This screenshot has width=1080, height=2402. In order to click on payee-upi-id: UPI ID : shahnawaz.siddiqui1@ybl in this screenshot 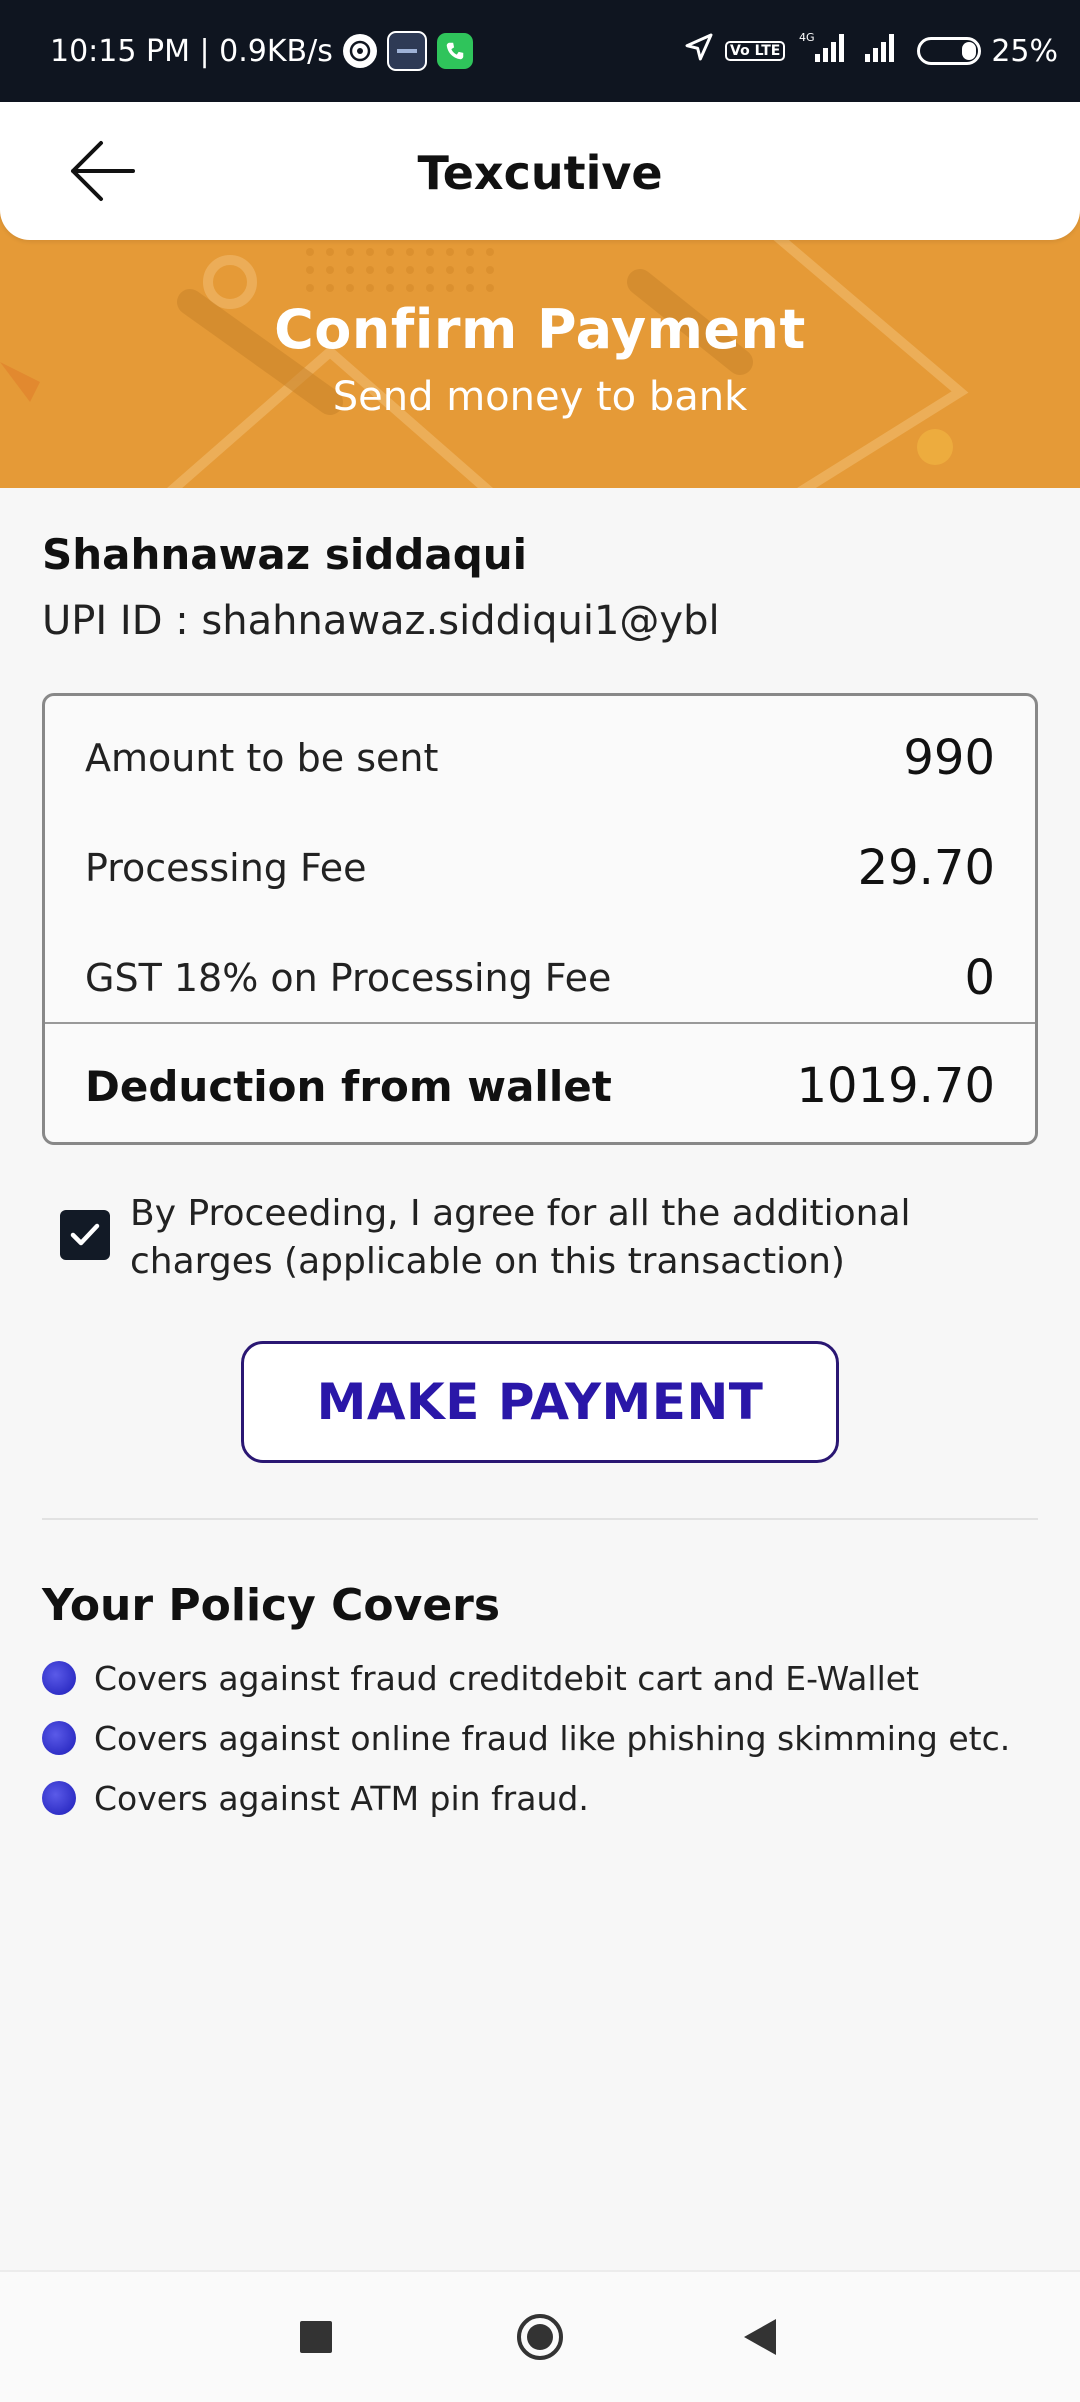, I will do `click(381, 621)`.